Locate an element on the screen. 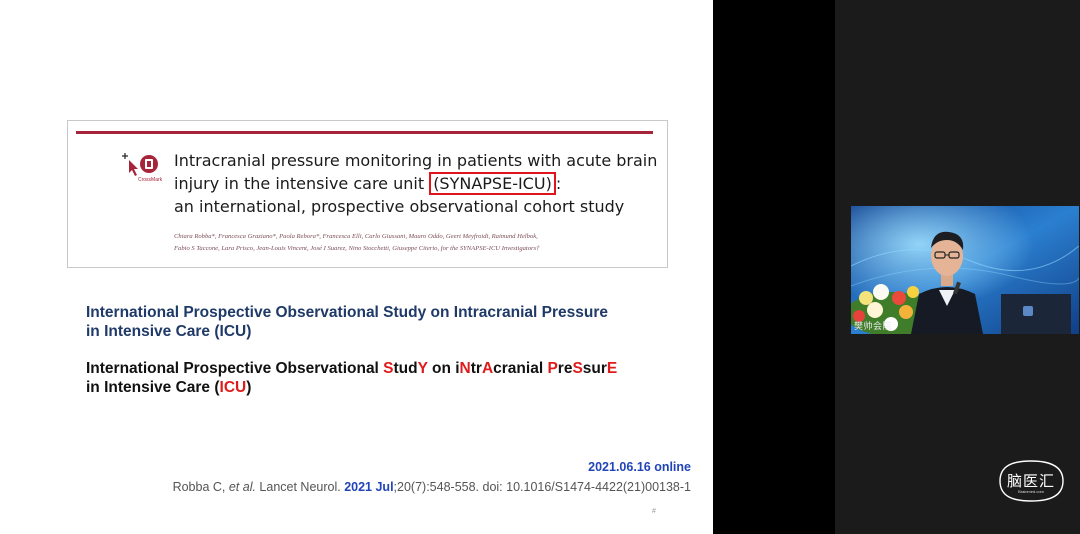 Image resolution: width=1080 pixels, height=534 pixels. acronym-letter: Y is located at coordinates (422, 368).